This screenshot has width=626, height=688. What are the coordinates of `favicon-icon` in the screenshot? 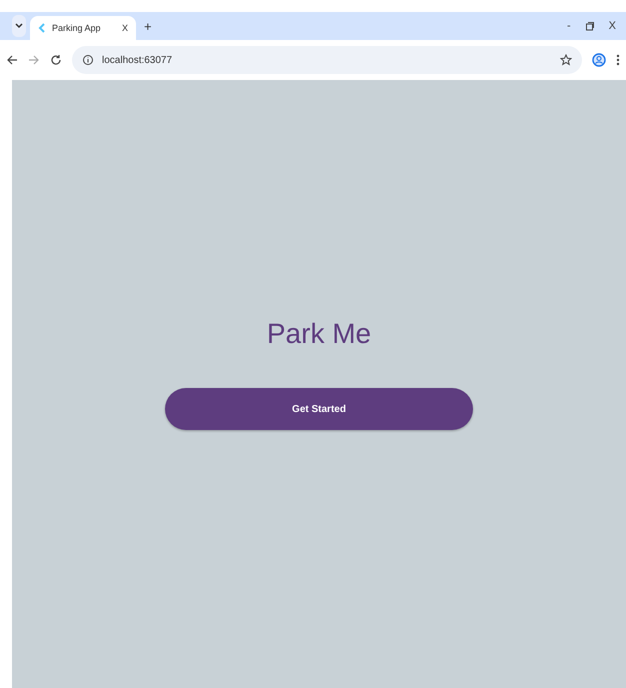 It's located at (42, 28).